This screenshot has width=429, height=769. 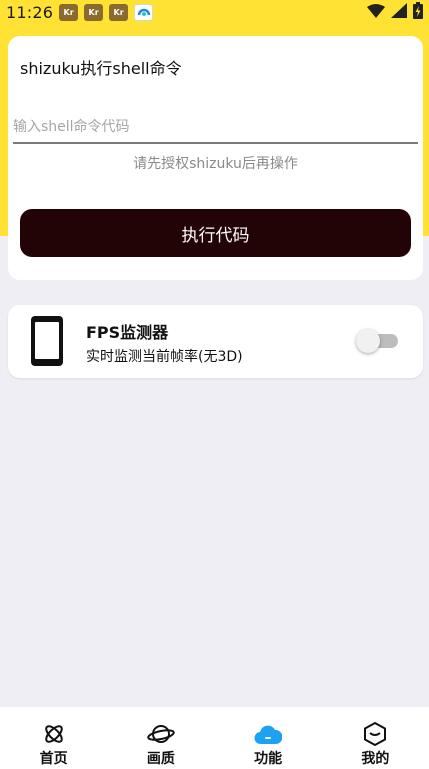 I want to click on browser-notification-icon, so click(x=144, y=12).